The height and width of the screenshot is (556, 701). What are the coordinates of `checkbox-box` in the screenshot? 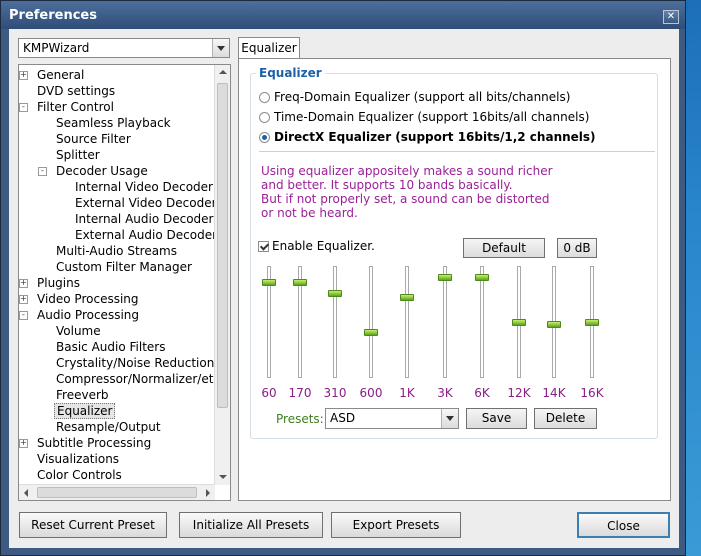 It's located at (263, 246).